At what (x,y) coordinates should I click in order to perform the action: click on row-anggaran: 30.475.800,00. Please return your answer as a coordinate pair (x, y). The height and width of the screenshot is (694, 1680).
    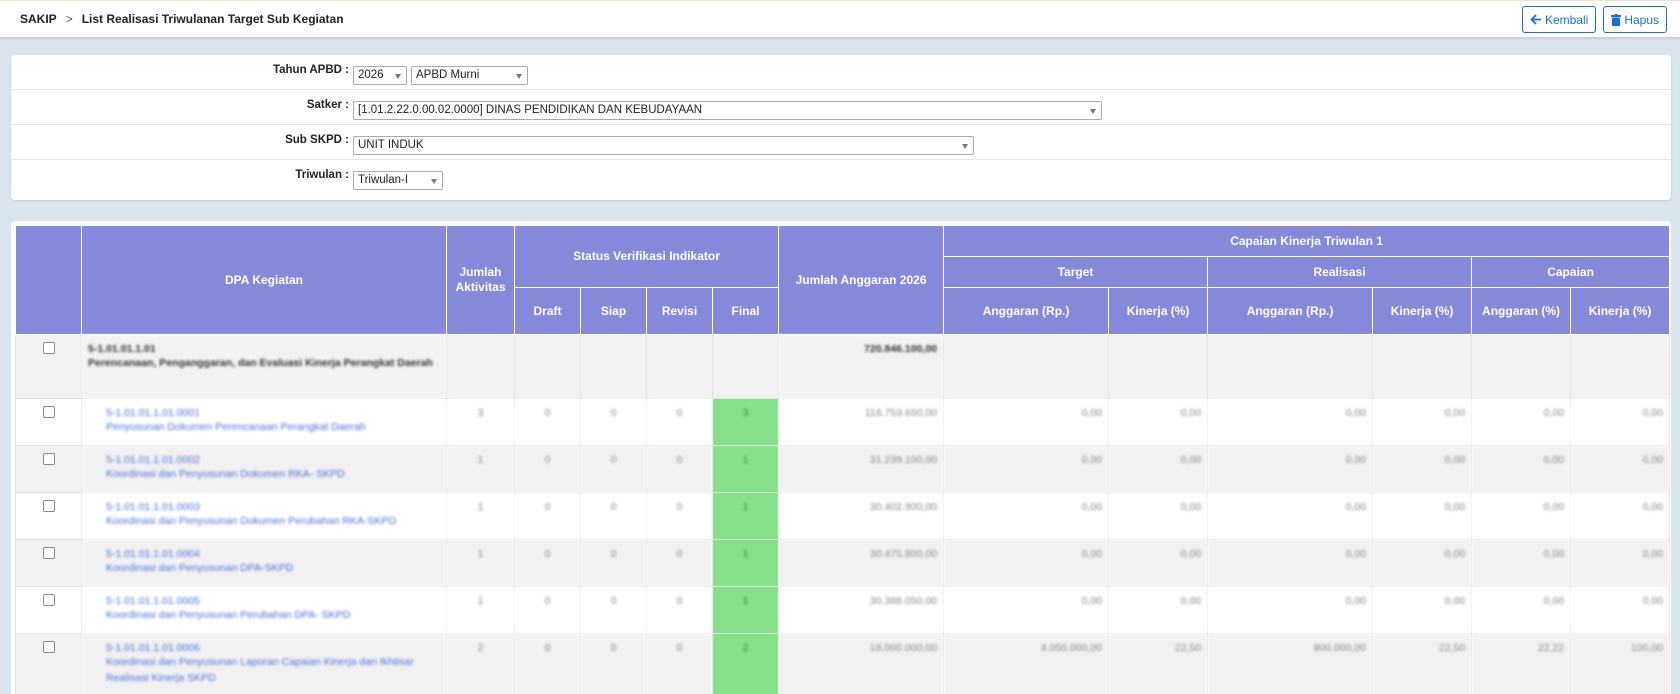
    Looking at the image, I should click on (861, 563).